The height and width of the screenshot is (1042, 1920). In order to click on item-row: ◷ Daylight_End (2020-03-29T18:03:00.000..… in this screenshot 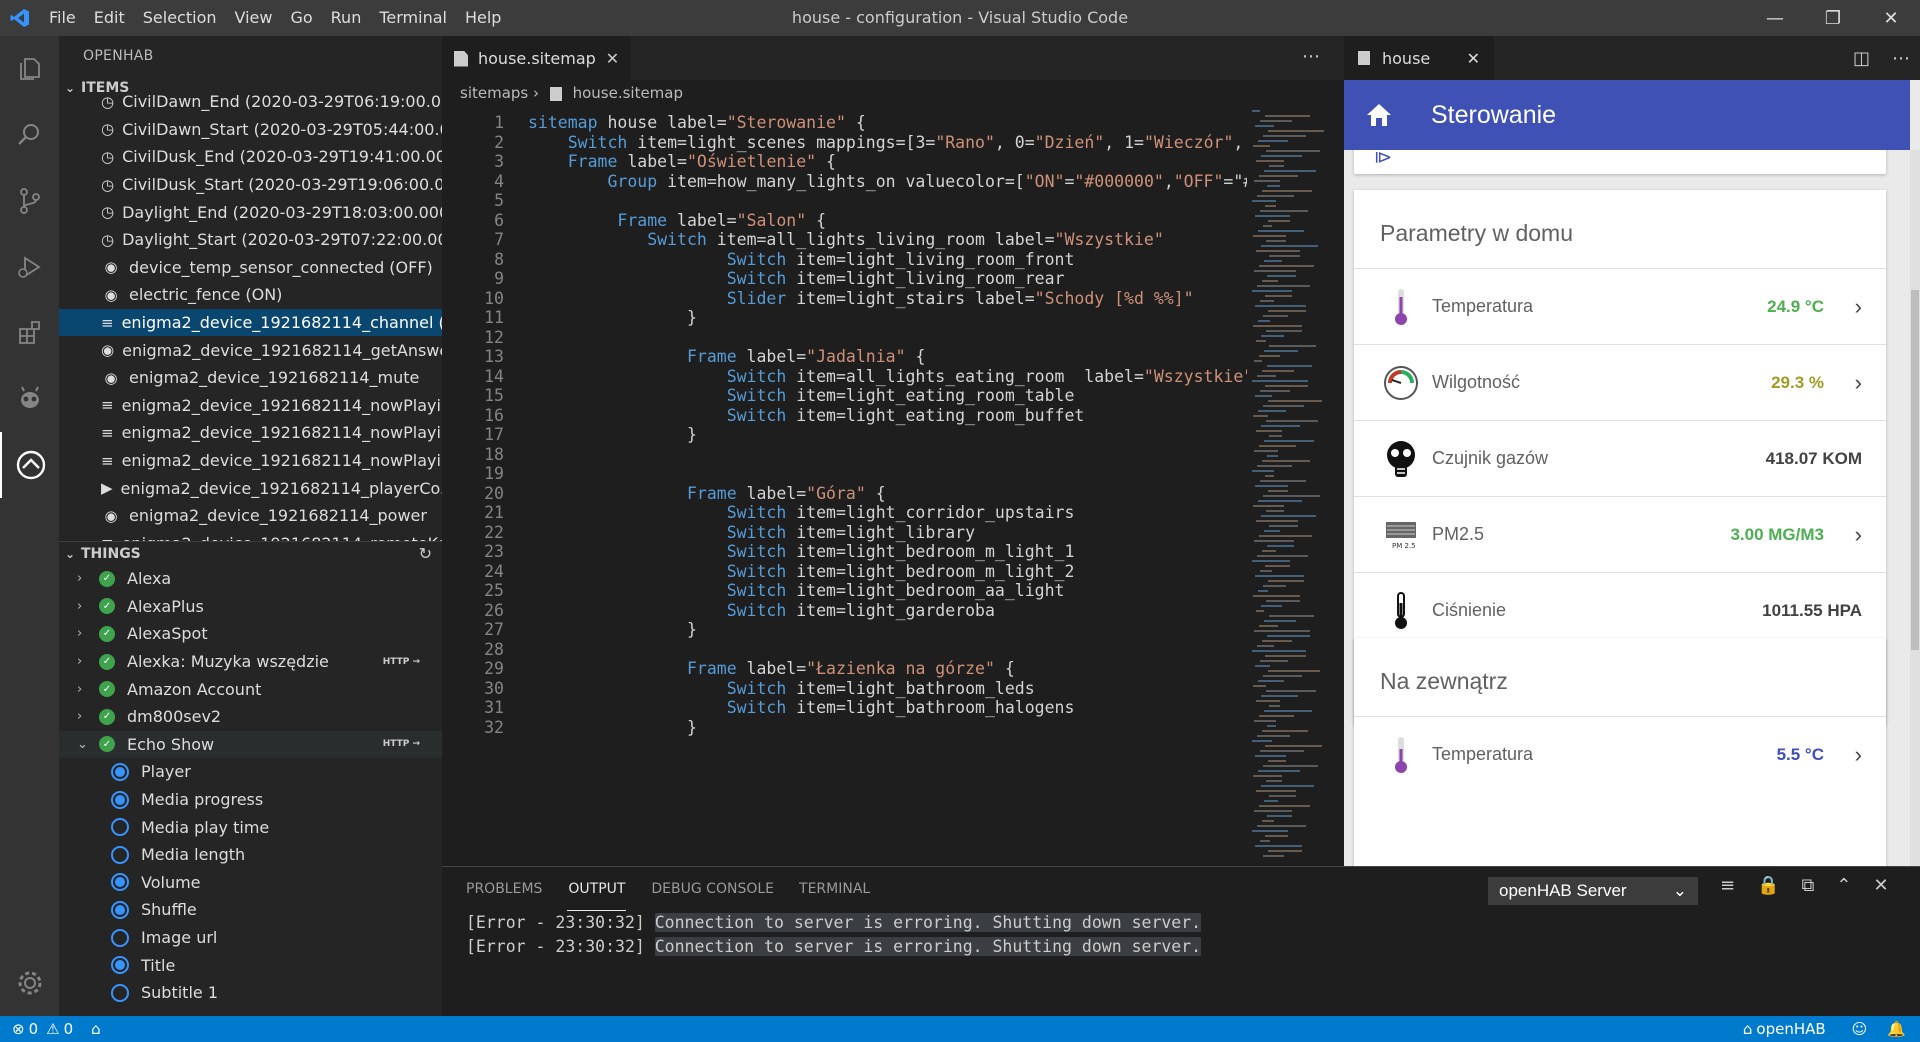, I will do `click(250, 212)`.